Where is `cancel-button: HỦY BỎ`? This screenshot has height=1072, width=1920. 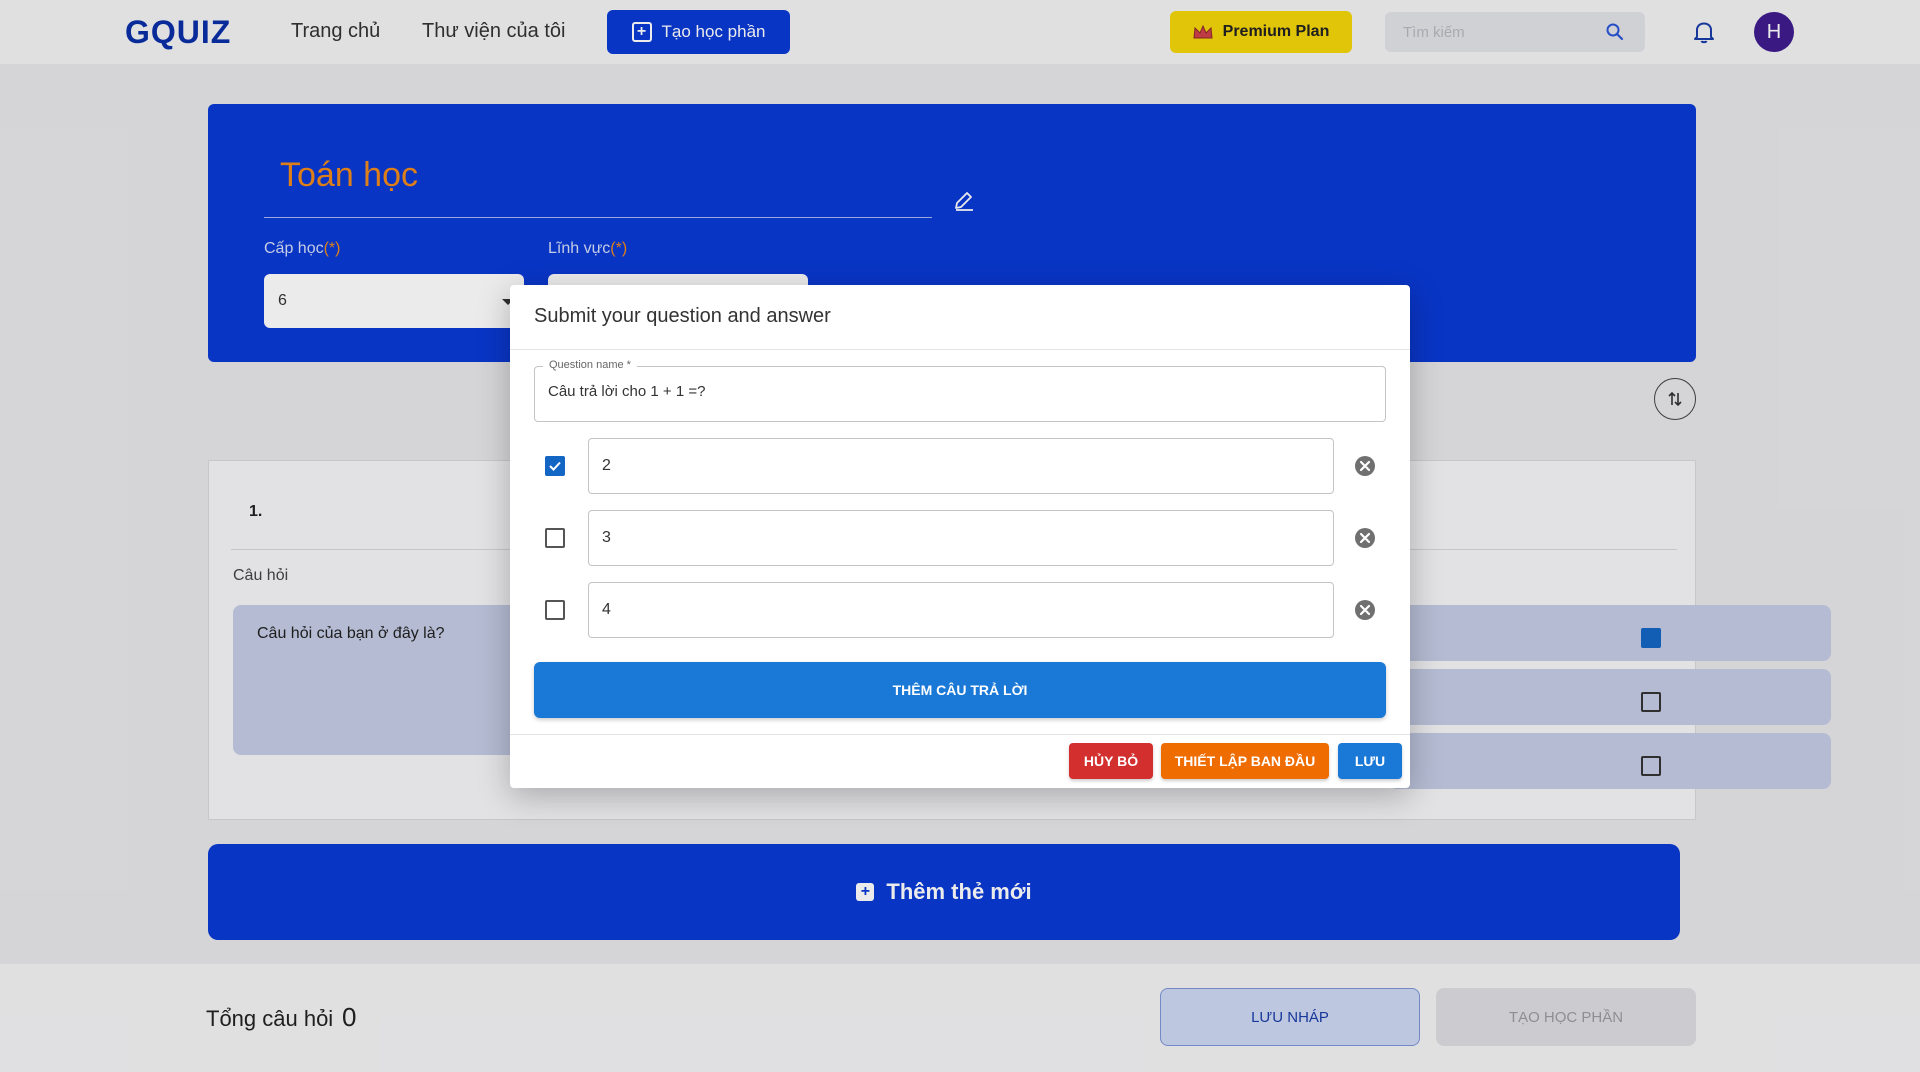 cancel-button: HỦY BỎ is located at coordinates (1111, 761).